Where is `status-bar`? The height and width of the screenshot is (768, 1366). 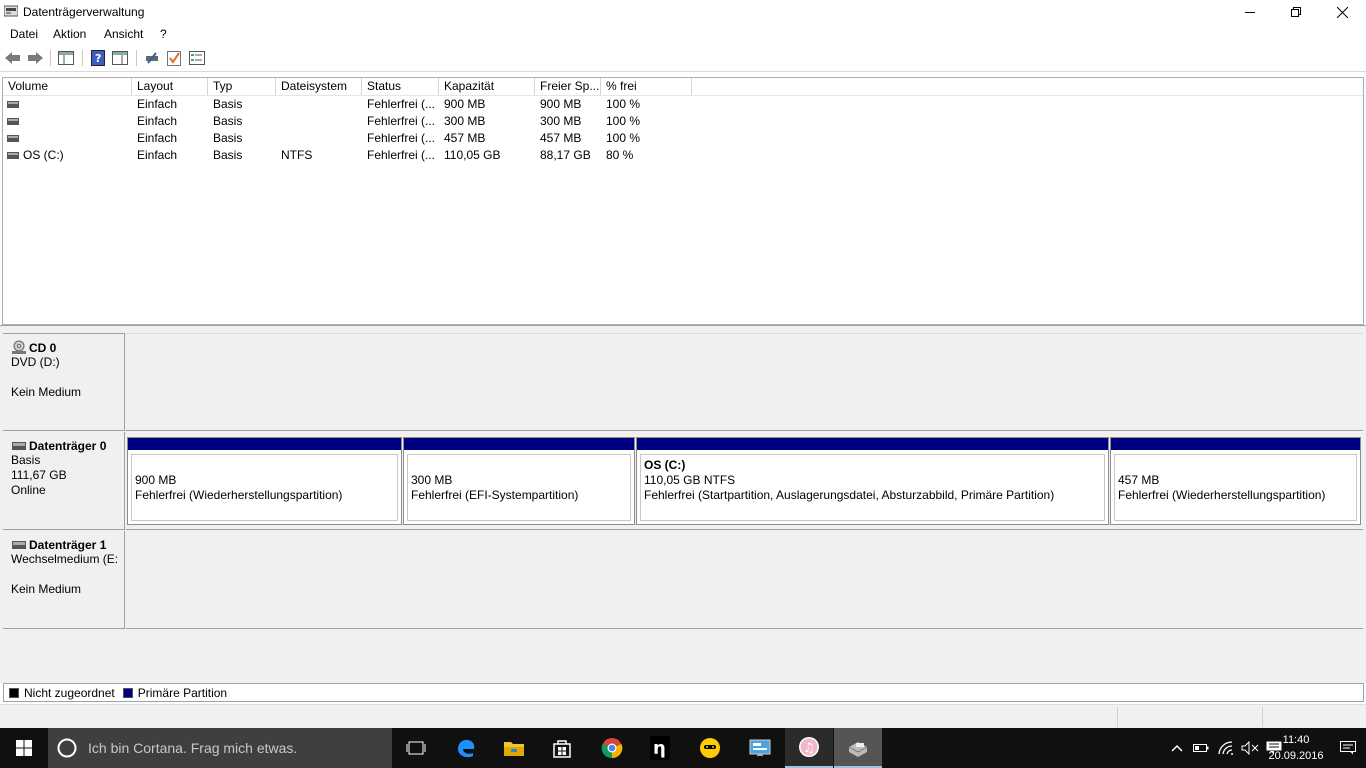
status-bar is located at coordinates (683, 716).